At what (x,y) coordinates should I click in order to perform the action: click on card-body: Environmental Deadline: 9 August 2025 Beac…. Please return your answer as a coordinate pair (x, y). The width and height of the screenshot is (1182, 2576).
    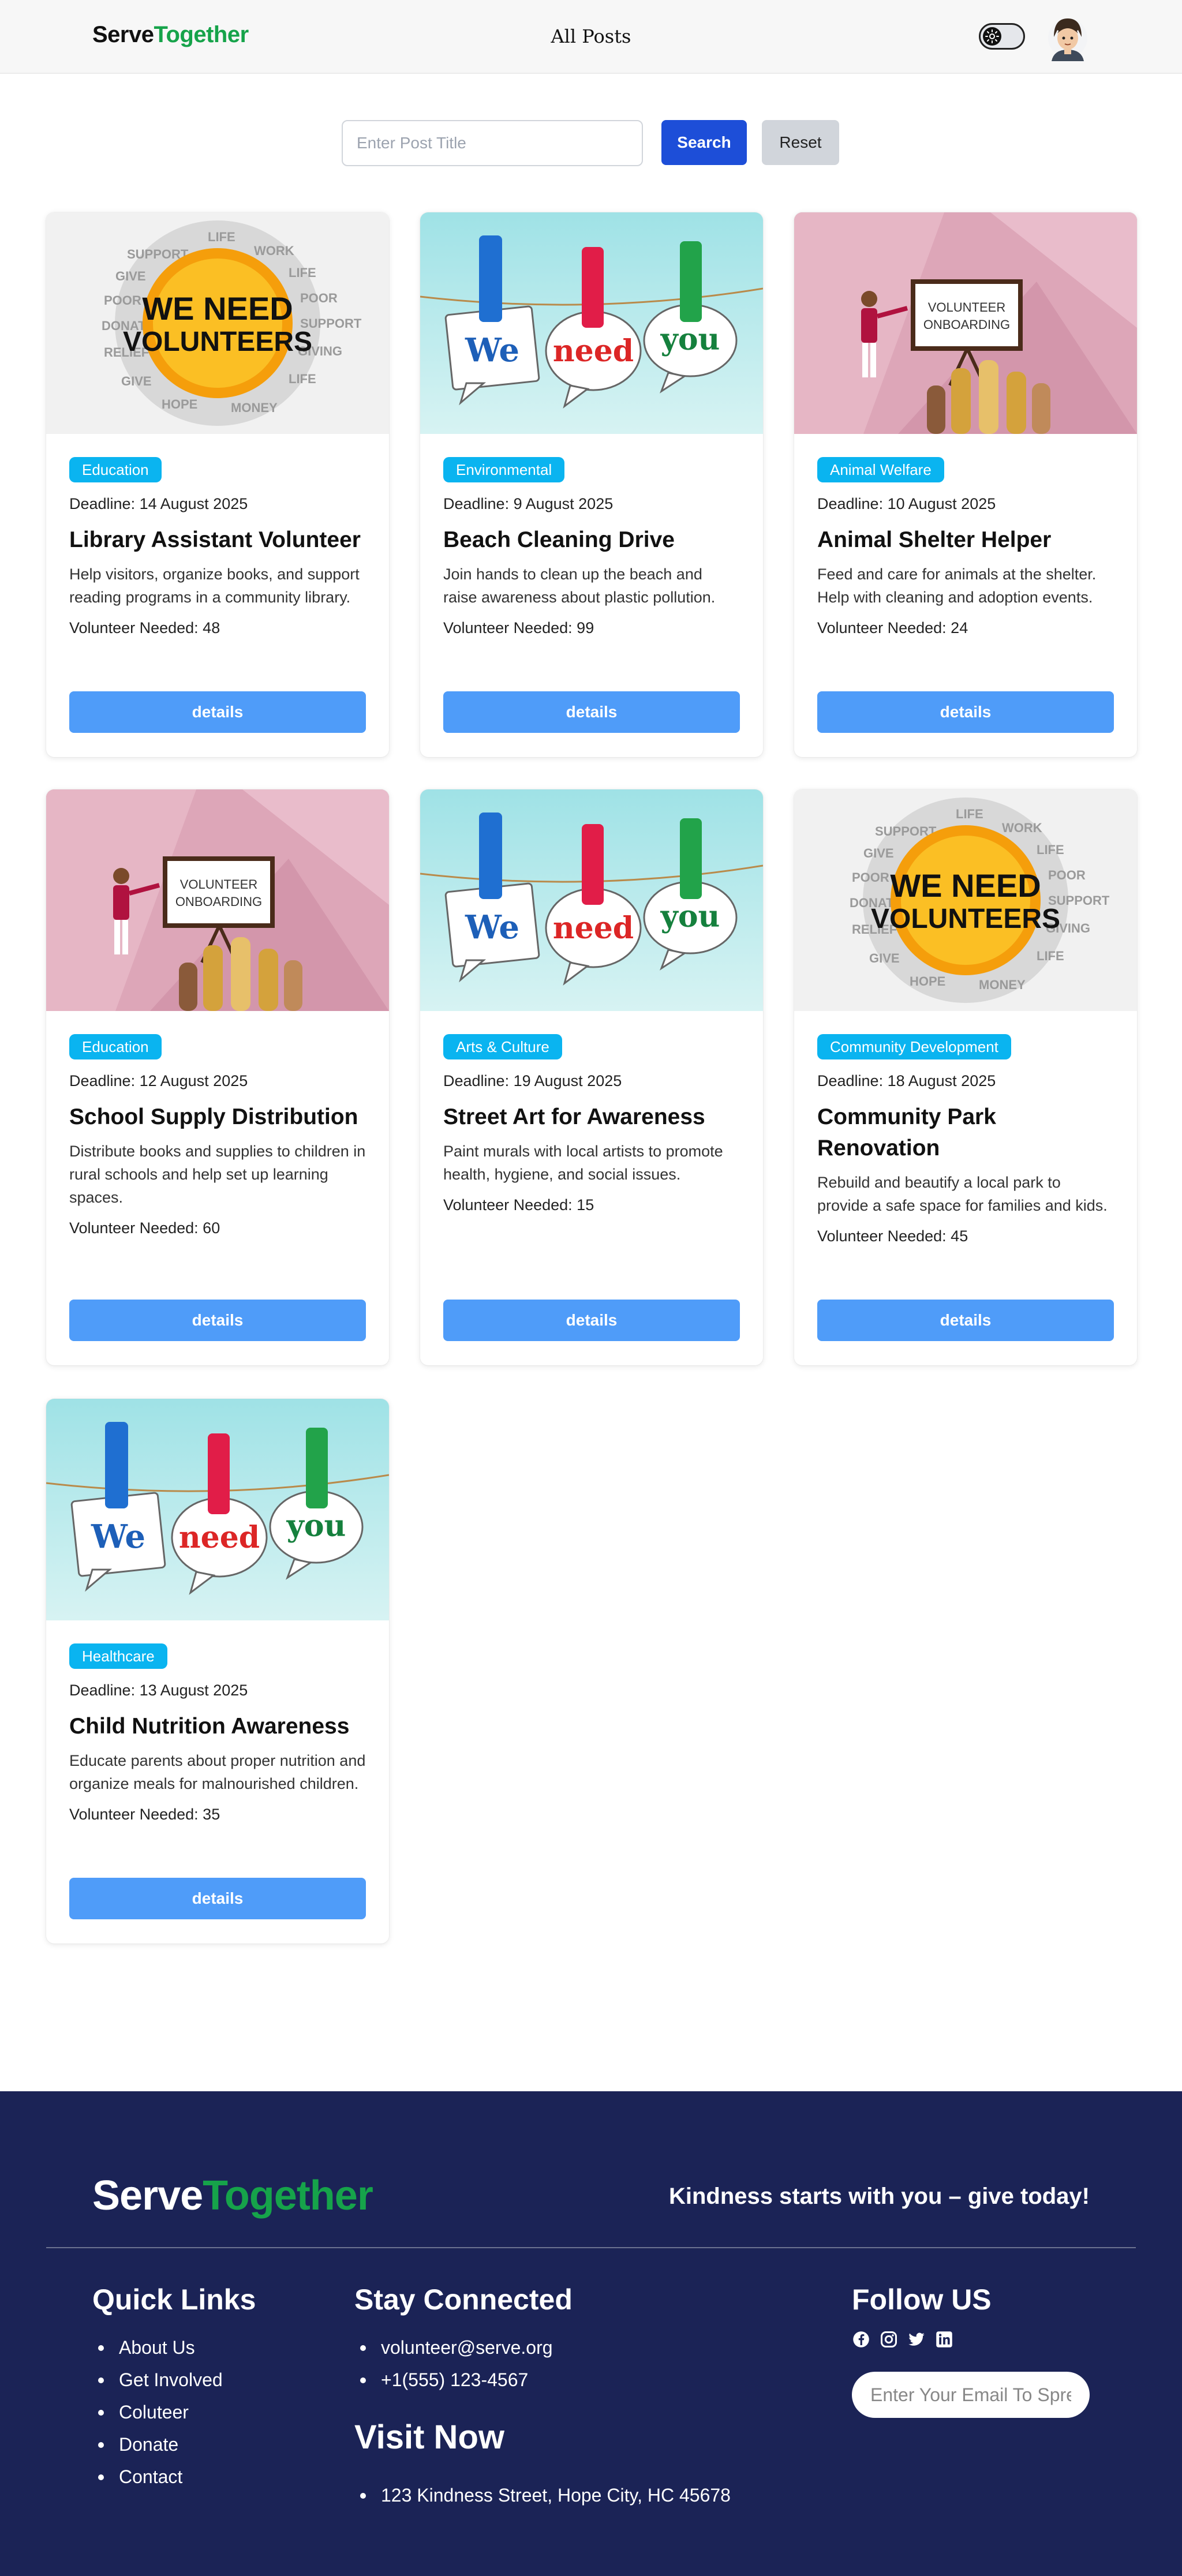
    Looking at the image, I should click on (591, 535).